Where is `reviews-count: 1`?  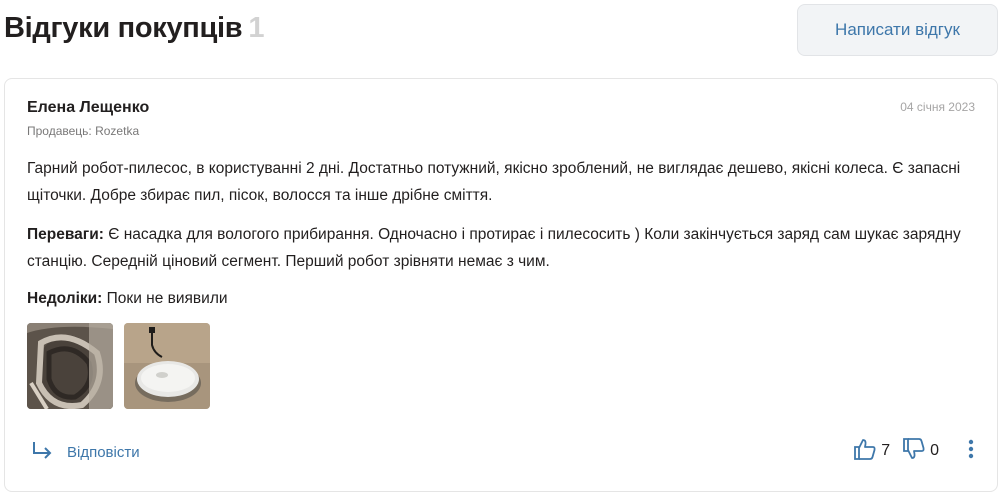 reviews-count: 1 is located at coordinates (256, 28).